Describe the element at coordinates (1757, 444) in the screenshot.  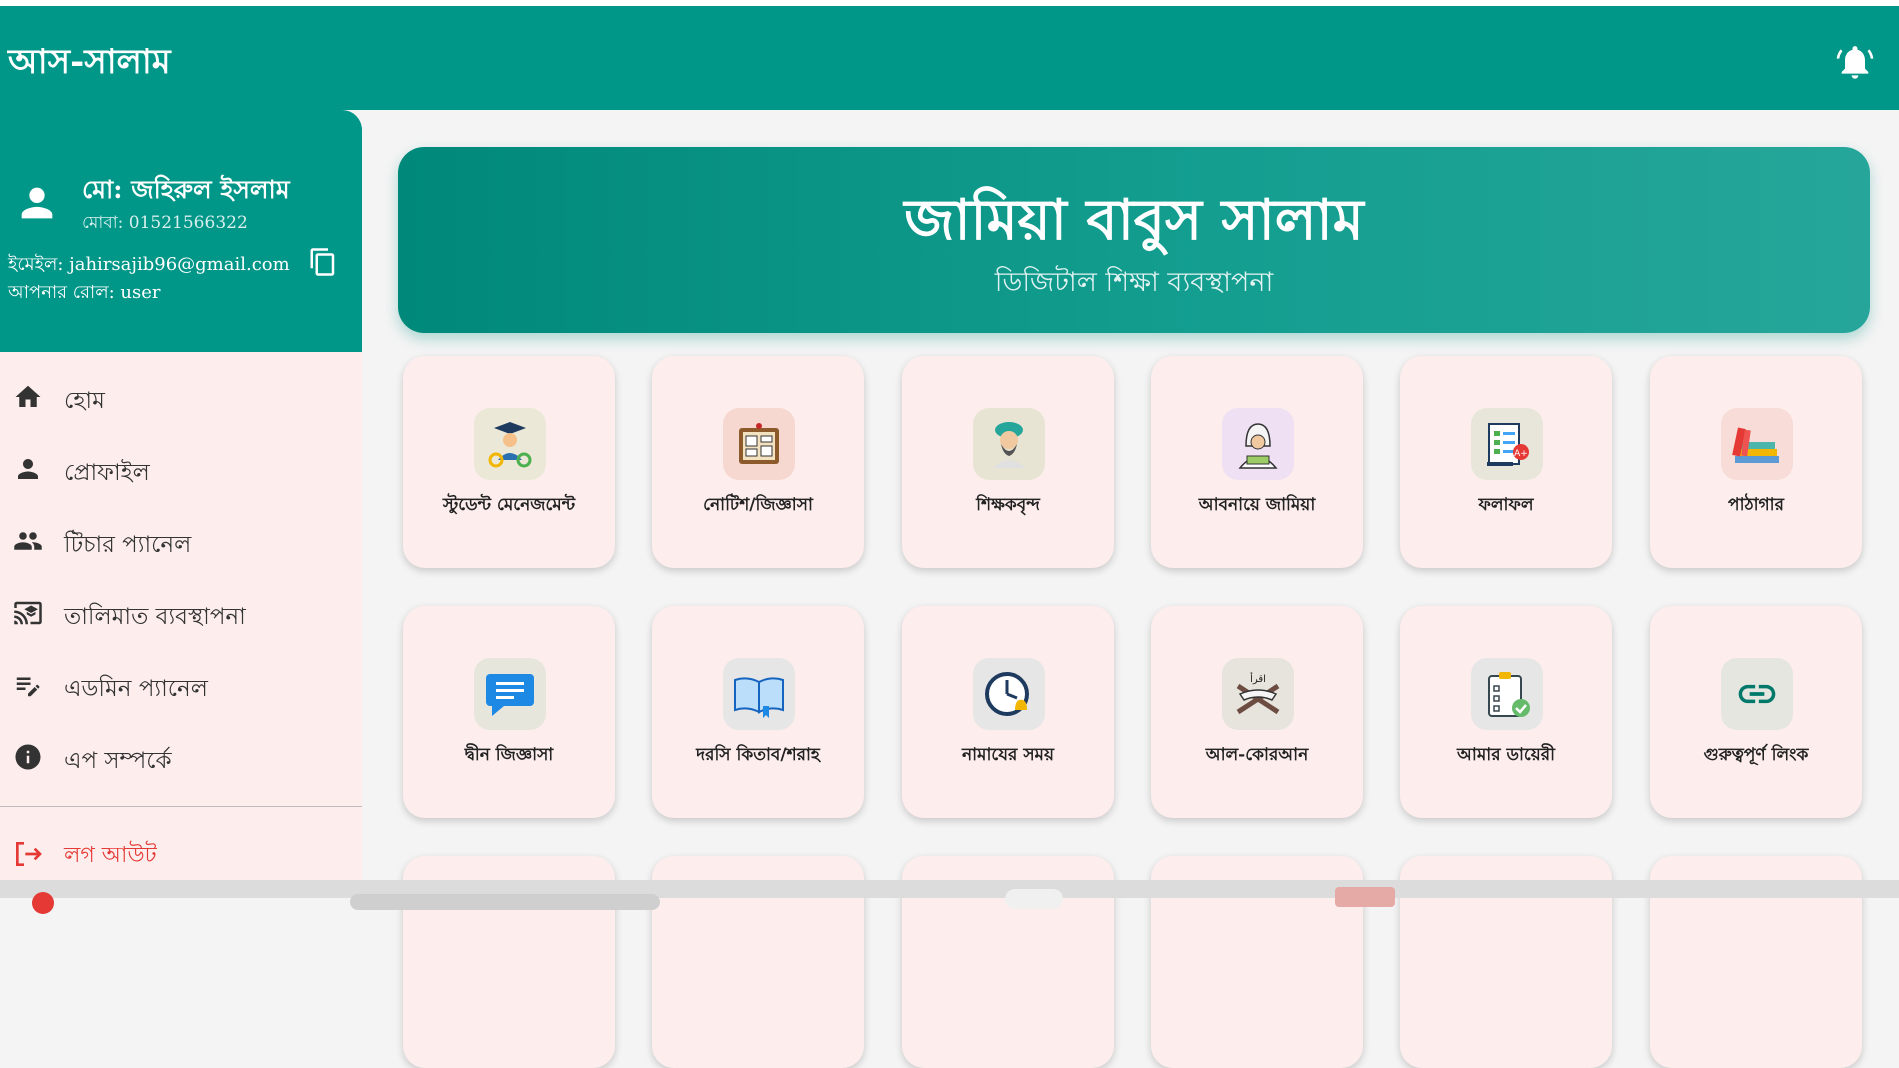
I see `library-books-icon` at that location.